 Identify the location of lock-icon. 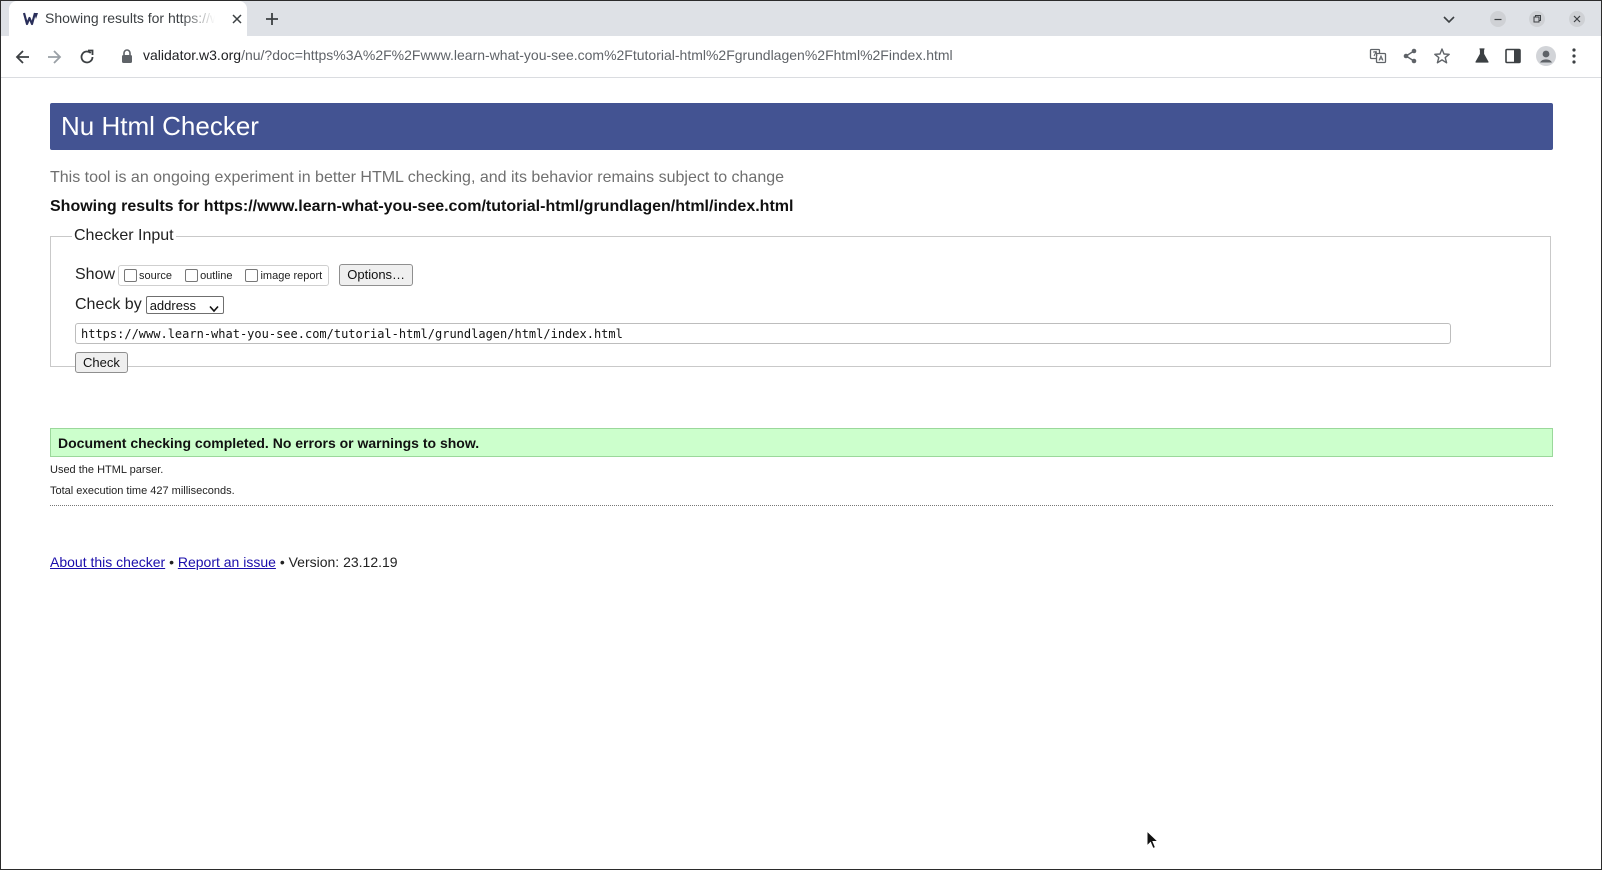
(127, 58).